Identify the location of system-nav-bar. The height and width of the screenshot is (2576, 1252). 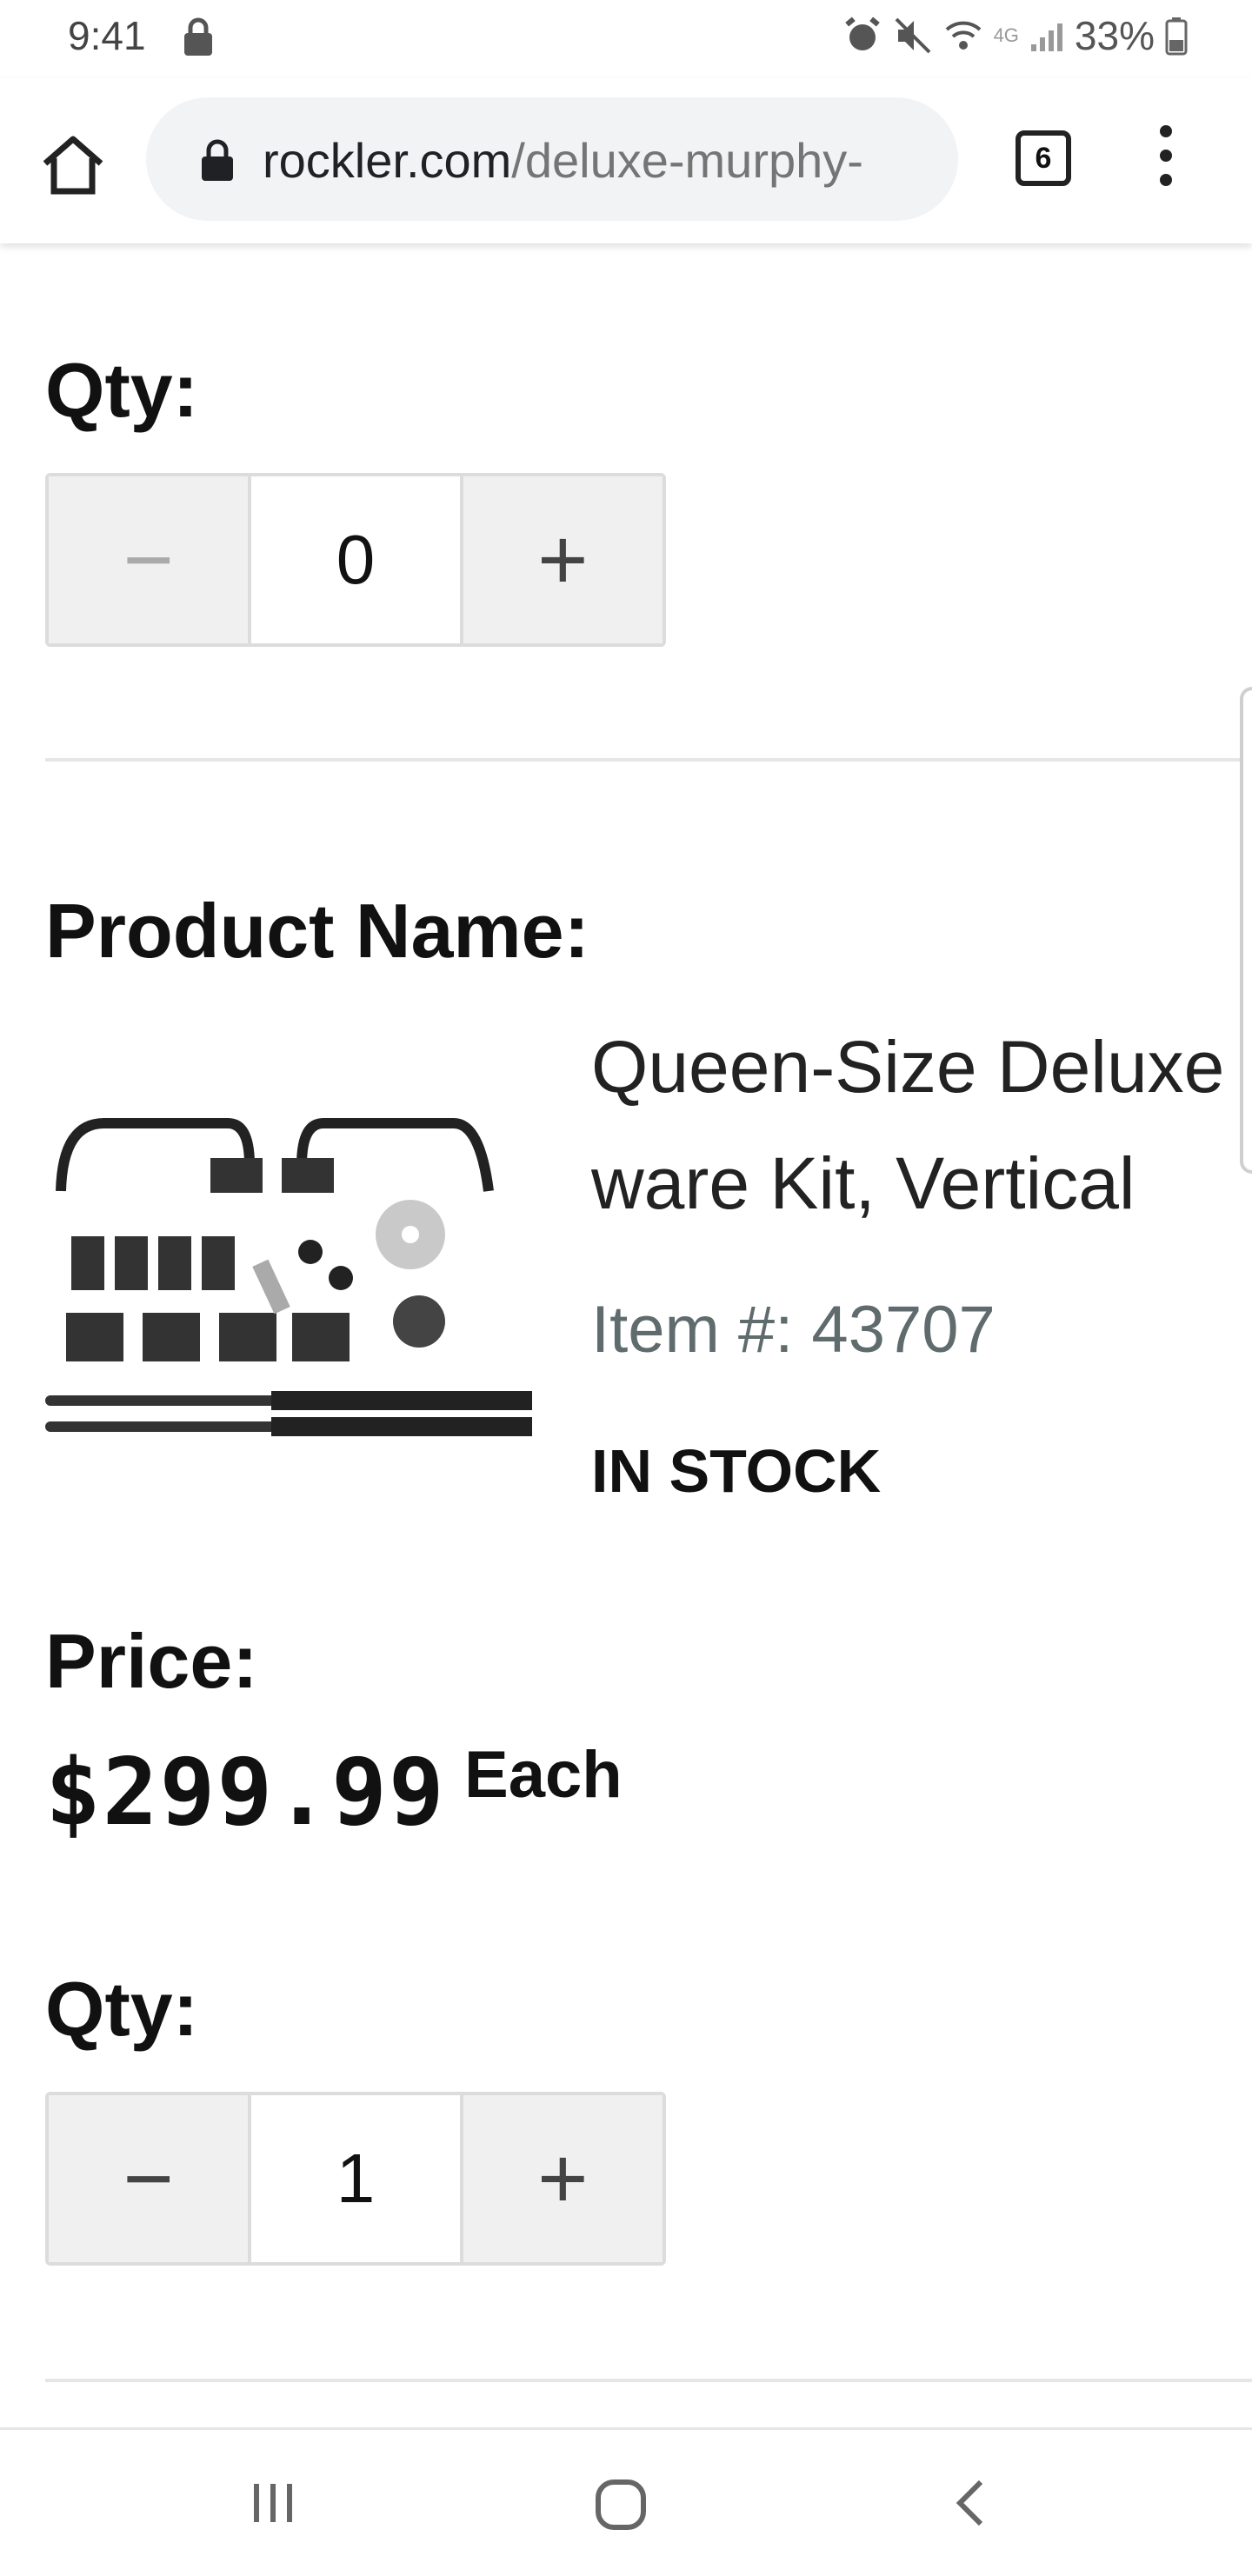
(626, 2501).